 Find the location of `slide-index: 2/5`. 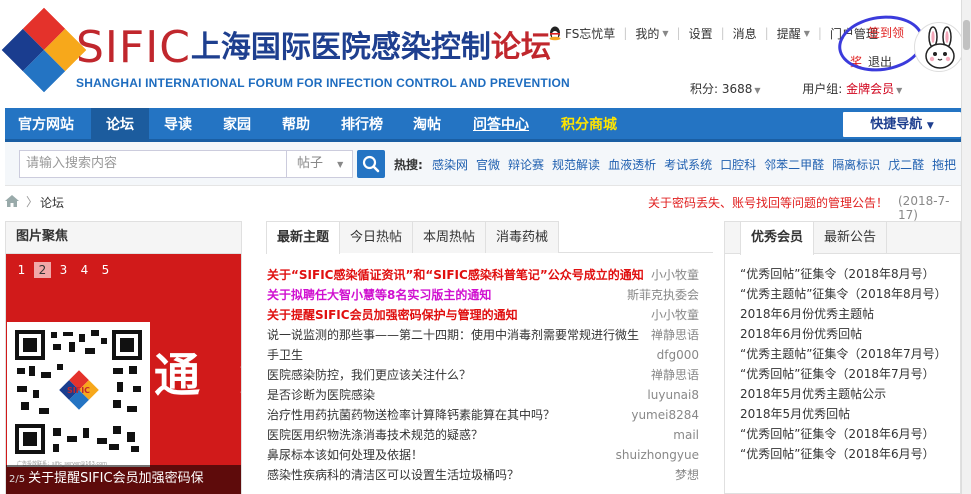

slide-index: 2/5 is located at coordinates (17, 479).